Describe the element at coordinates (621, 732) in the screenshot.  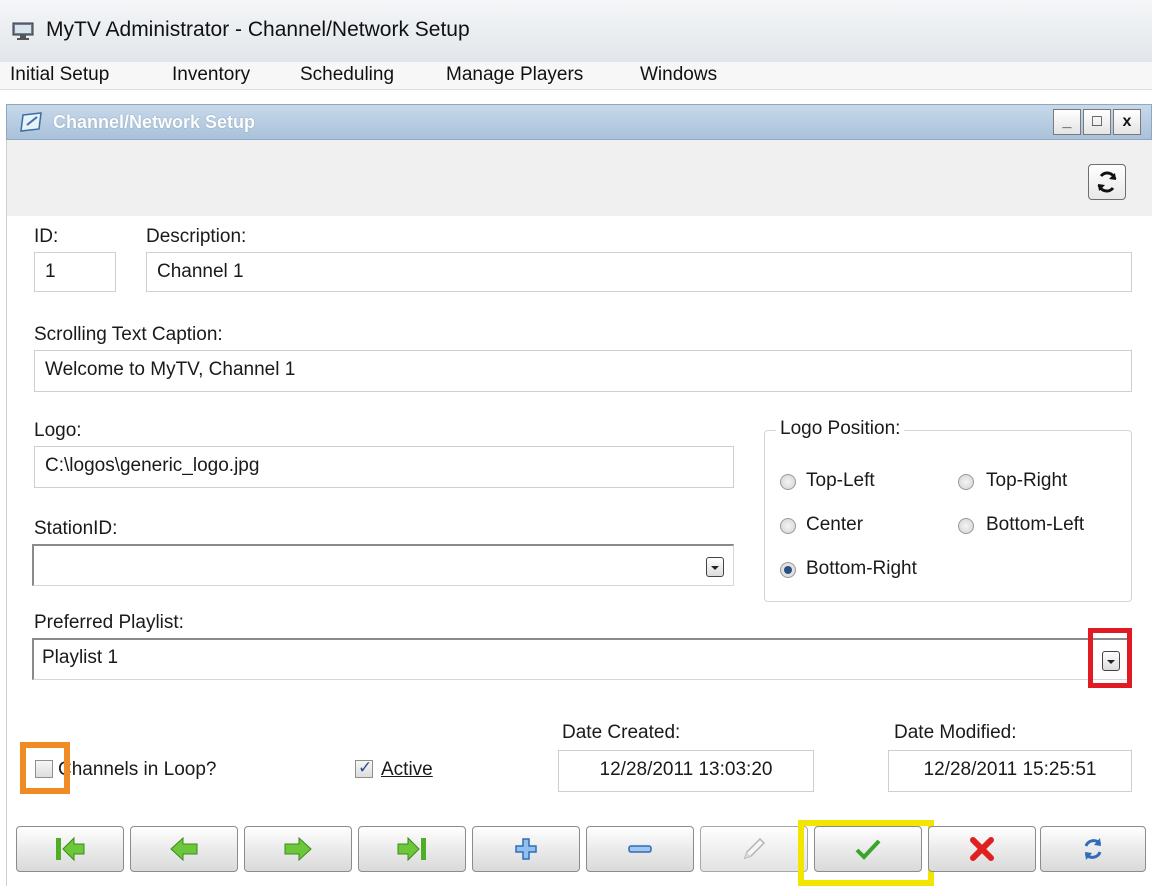
I see `date-created-label: Date Created:` at that location.